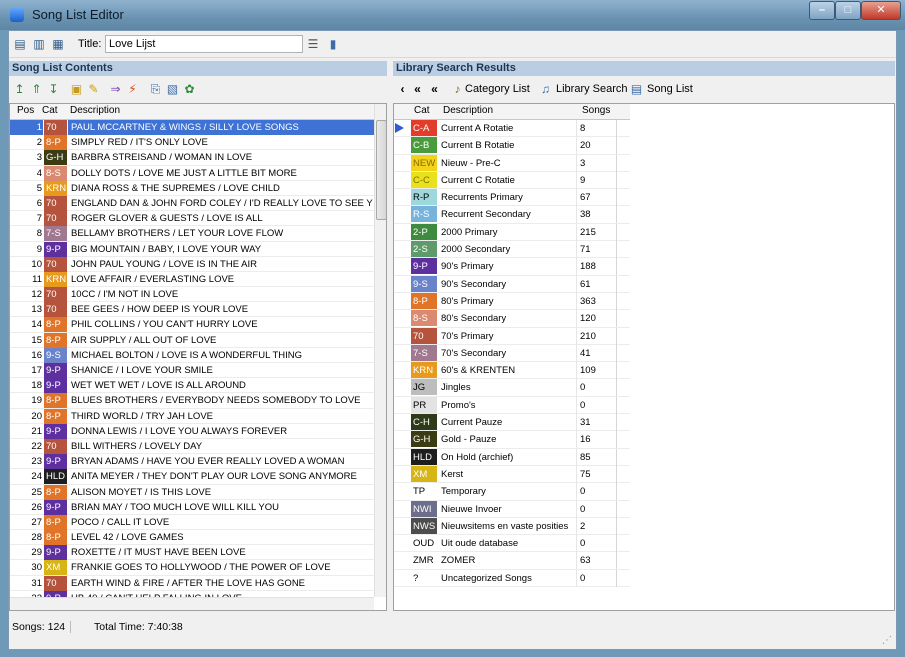 The width and height of the screenshot is (905, 657). What do you see at coordinates (512, 509) in the screenshot?
I see `category-row: NWI Nieuwe Invoer 0` at bounding box center [512, 509].